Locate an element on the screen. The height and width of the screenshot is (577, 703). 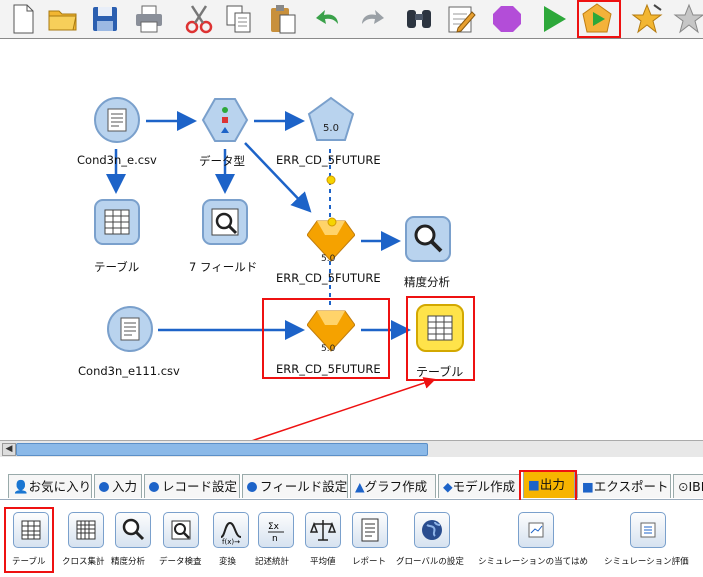
palette-crosstab-node is located at coordinates (86, 530).